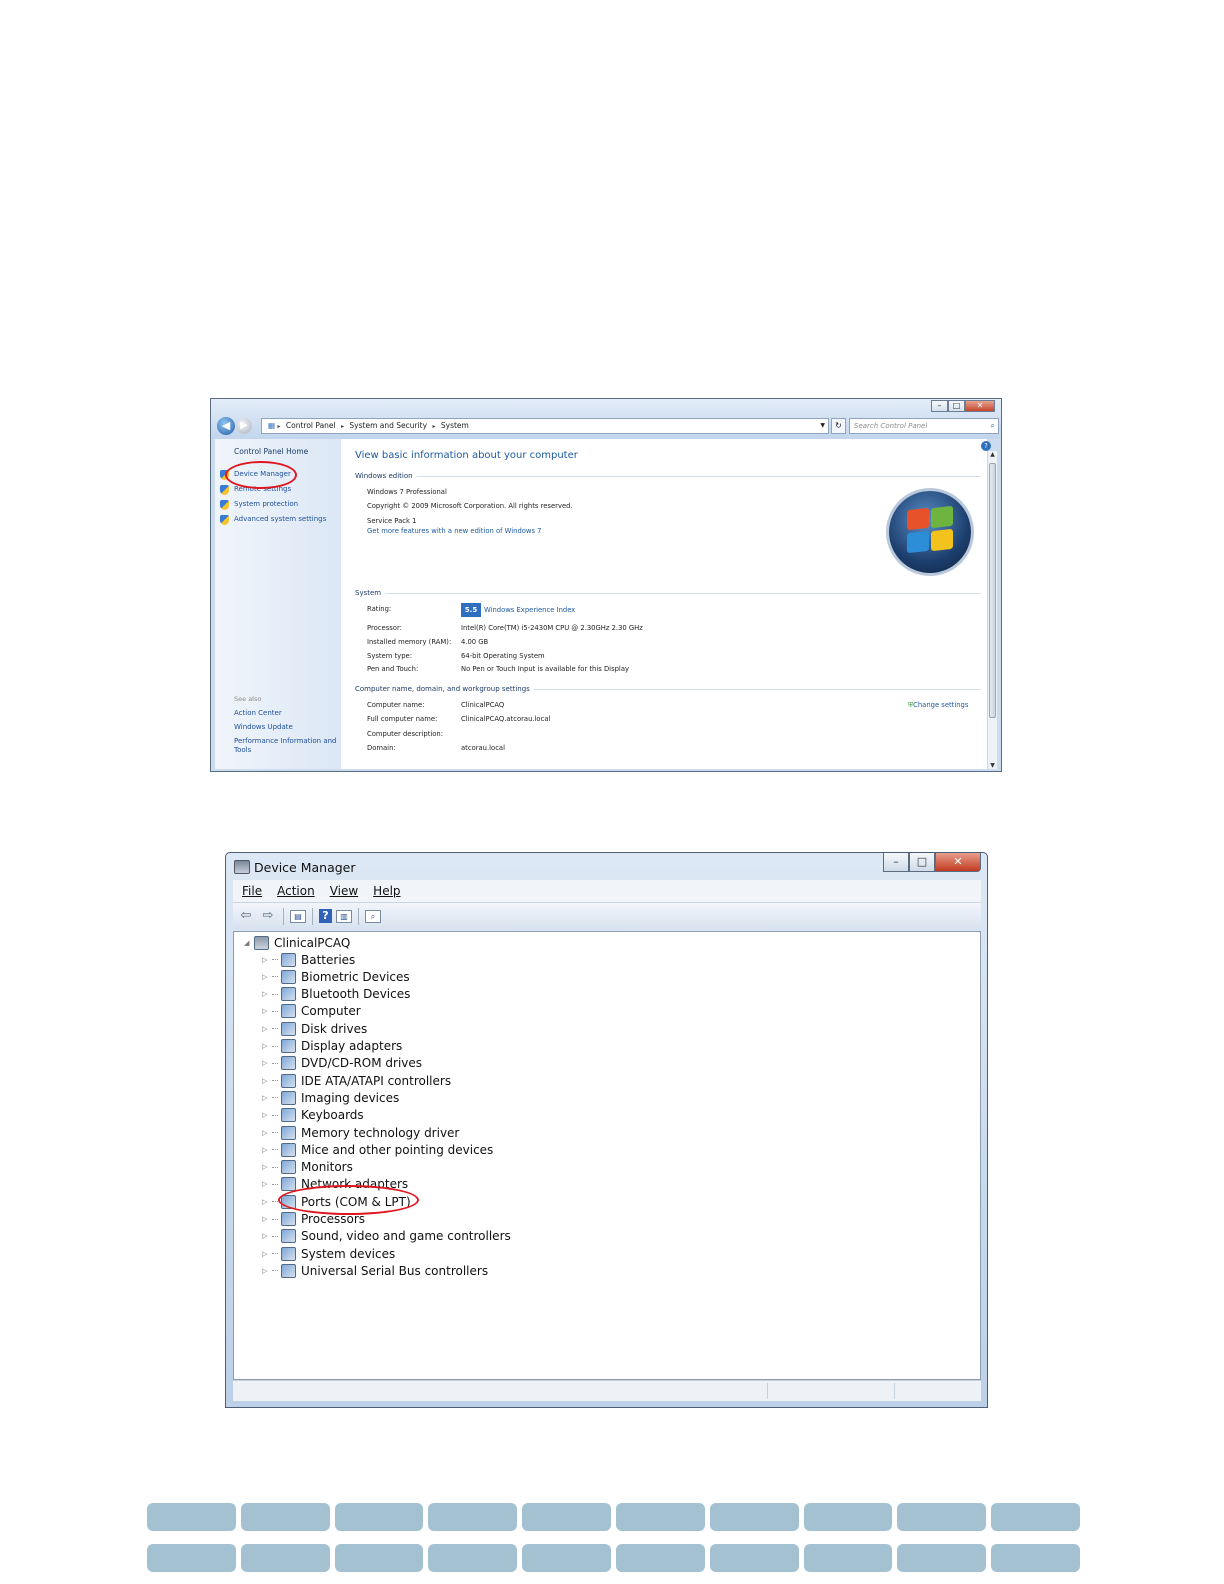  I want to click on scan-hardware-icon: ⌕, so click(373, 916).